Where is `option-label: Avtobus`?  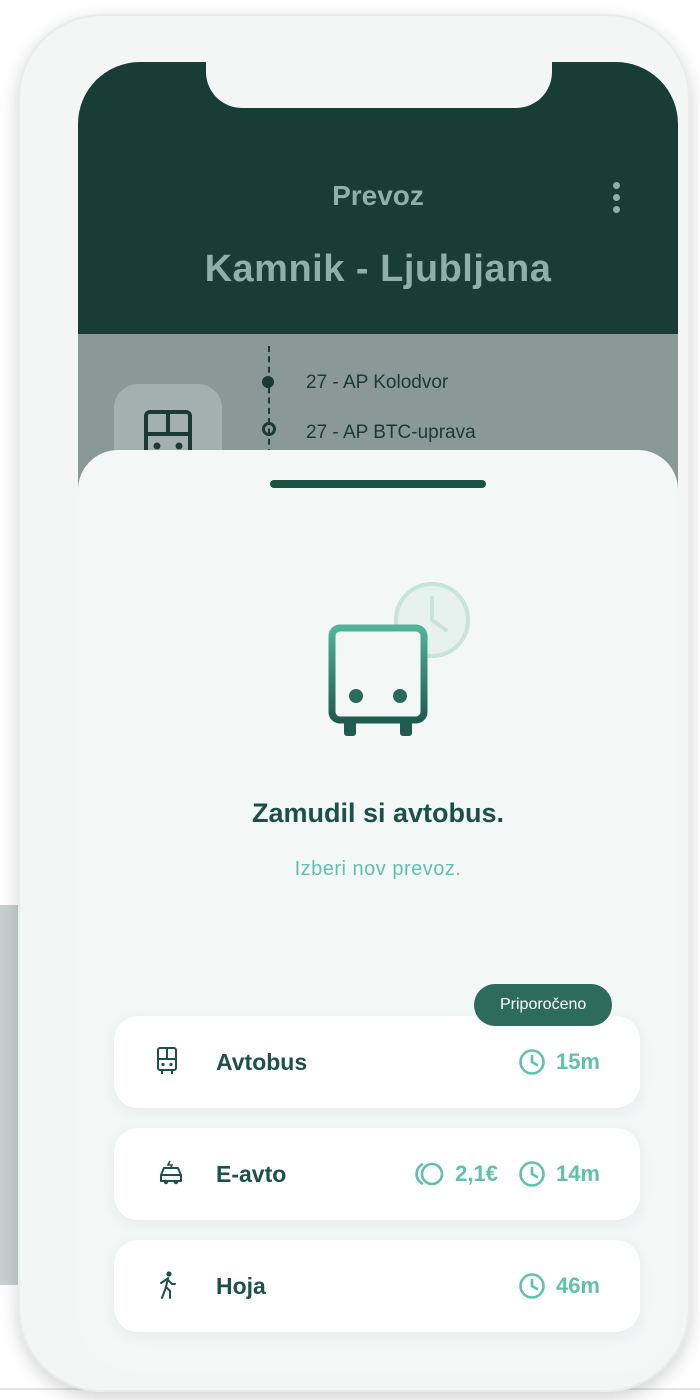 option-label: Avtobus is located at coordinates (262, 1062).